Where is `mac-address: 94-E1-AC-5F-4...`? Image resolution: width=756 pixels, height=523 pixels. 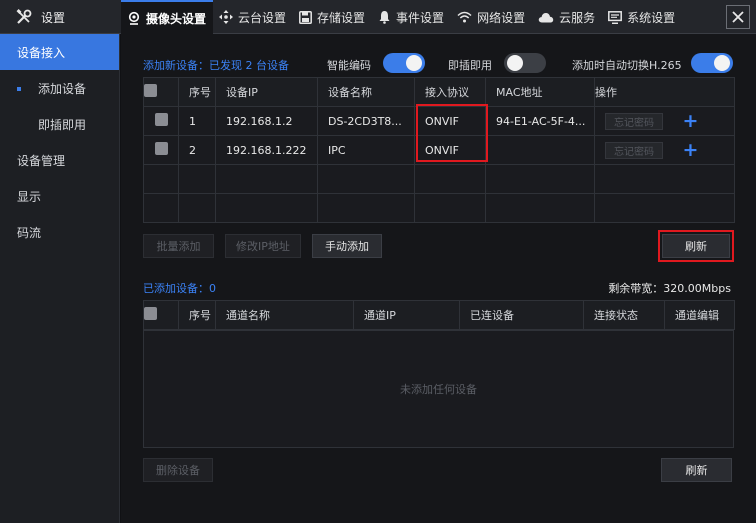
mac-address: 94-E1-AC-5F-4... is located at coordinates (540, 121).